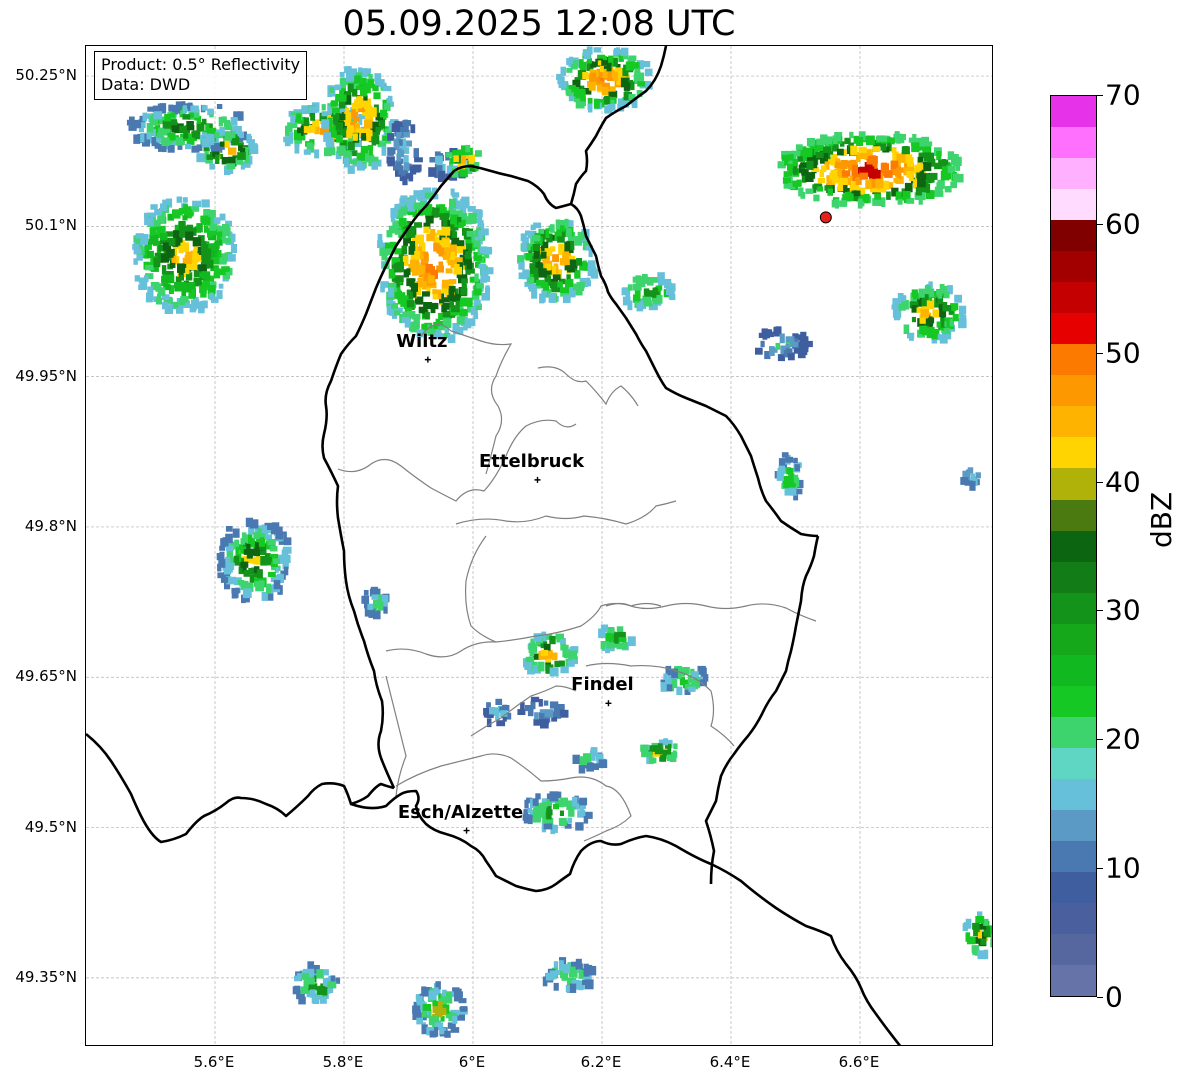 The width and height of the screenshot is (1184, 1081). Describe the element at coordinates (1114, 997) in the screenshot. I see `colorbar-tick-label: 0` at that location.